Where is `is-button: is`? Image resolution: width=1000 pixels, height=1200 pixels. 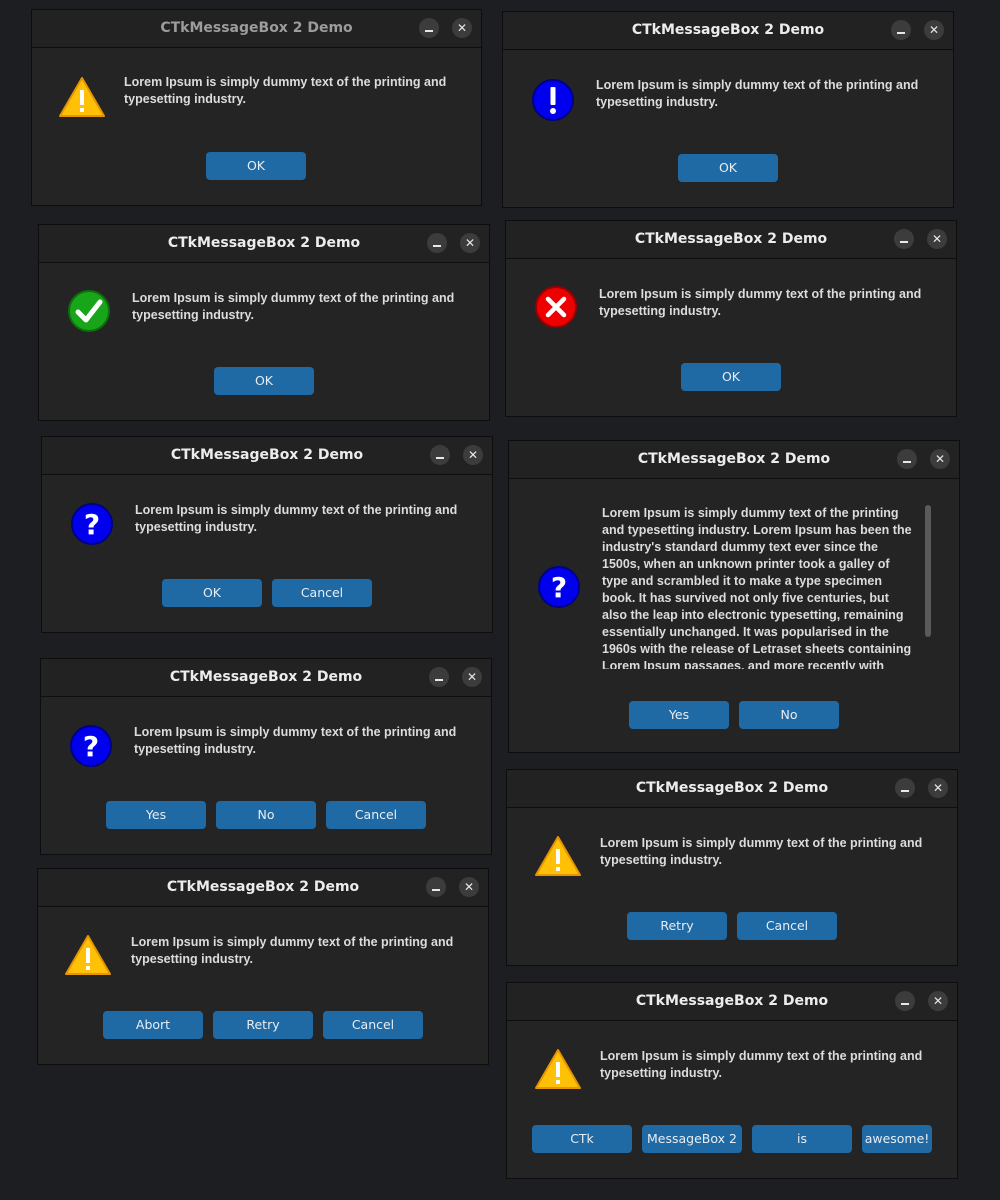
is-button: is is located at coordinates (802, 1139).